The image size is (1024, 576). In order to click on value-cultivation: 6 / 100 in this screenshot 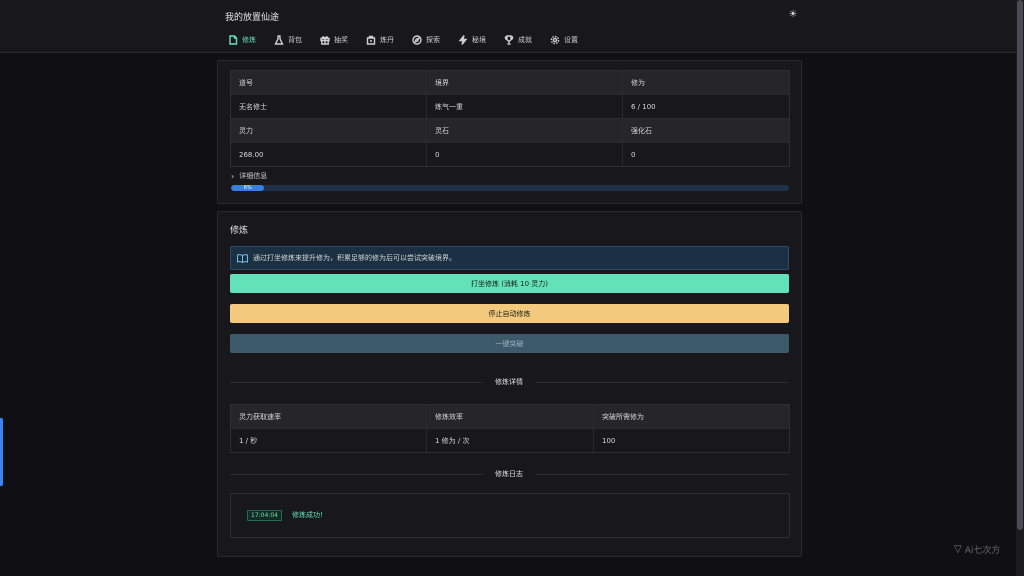, I will do `click(706, 106)`.